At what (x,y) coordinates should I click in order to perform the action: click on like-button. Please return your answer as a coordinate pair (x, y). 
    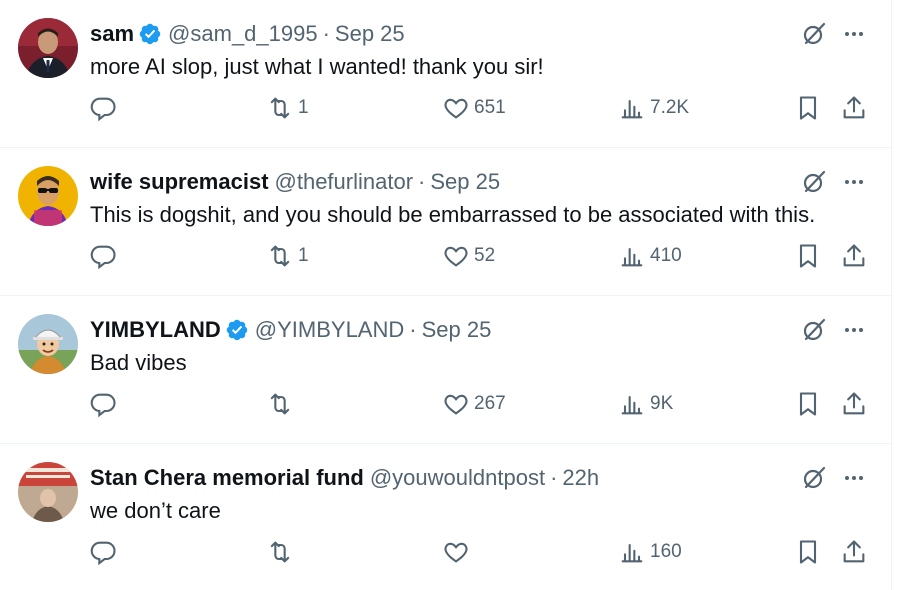
    Looking at the image, I should click on (458, 552).